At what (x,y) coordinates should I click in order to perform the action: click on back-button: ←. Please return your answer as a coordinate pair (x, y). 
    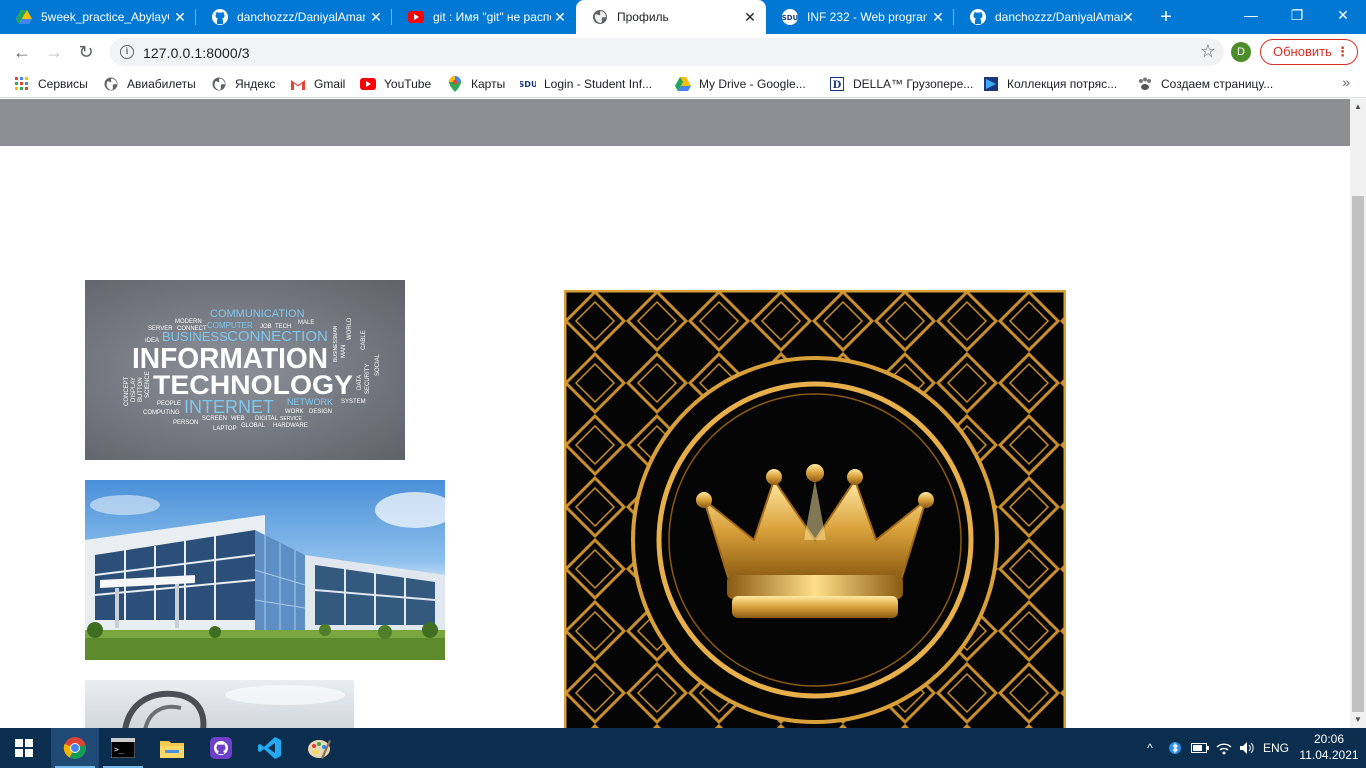
    Looking at the image, I should click on (22, 52).